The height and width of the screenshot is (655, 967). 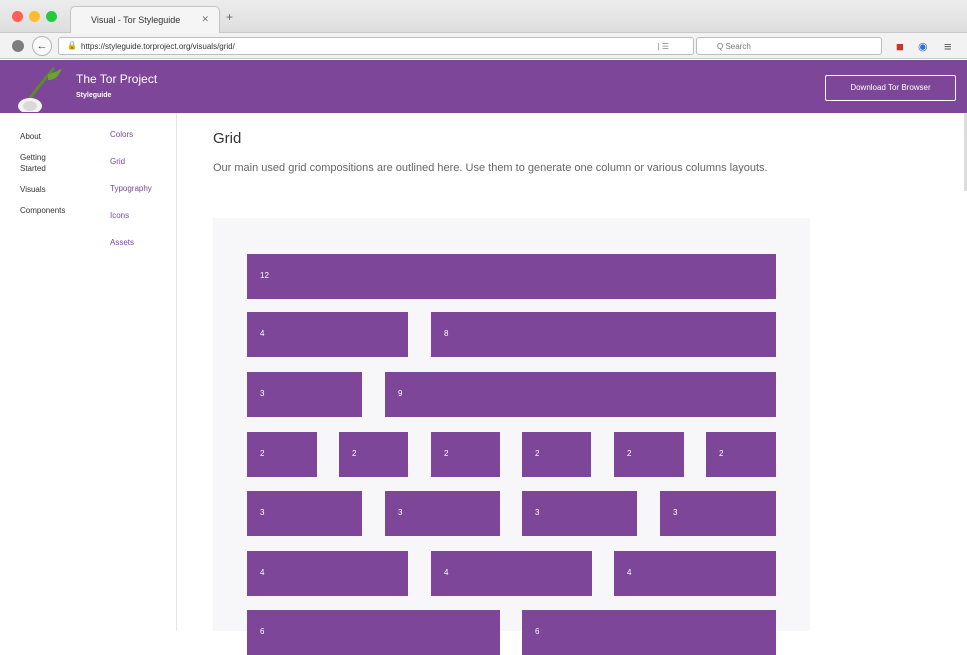 I want to click on nav-item-typography: Typography, so click(x=140, y=188).